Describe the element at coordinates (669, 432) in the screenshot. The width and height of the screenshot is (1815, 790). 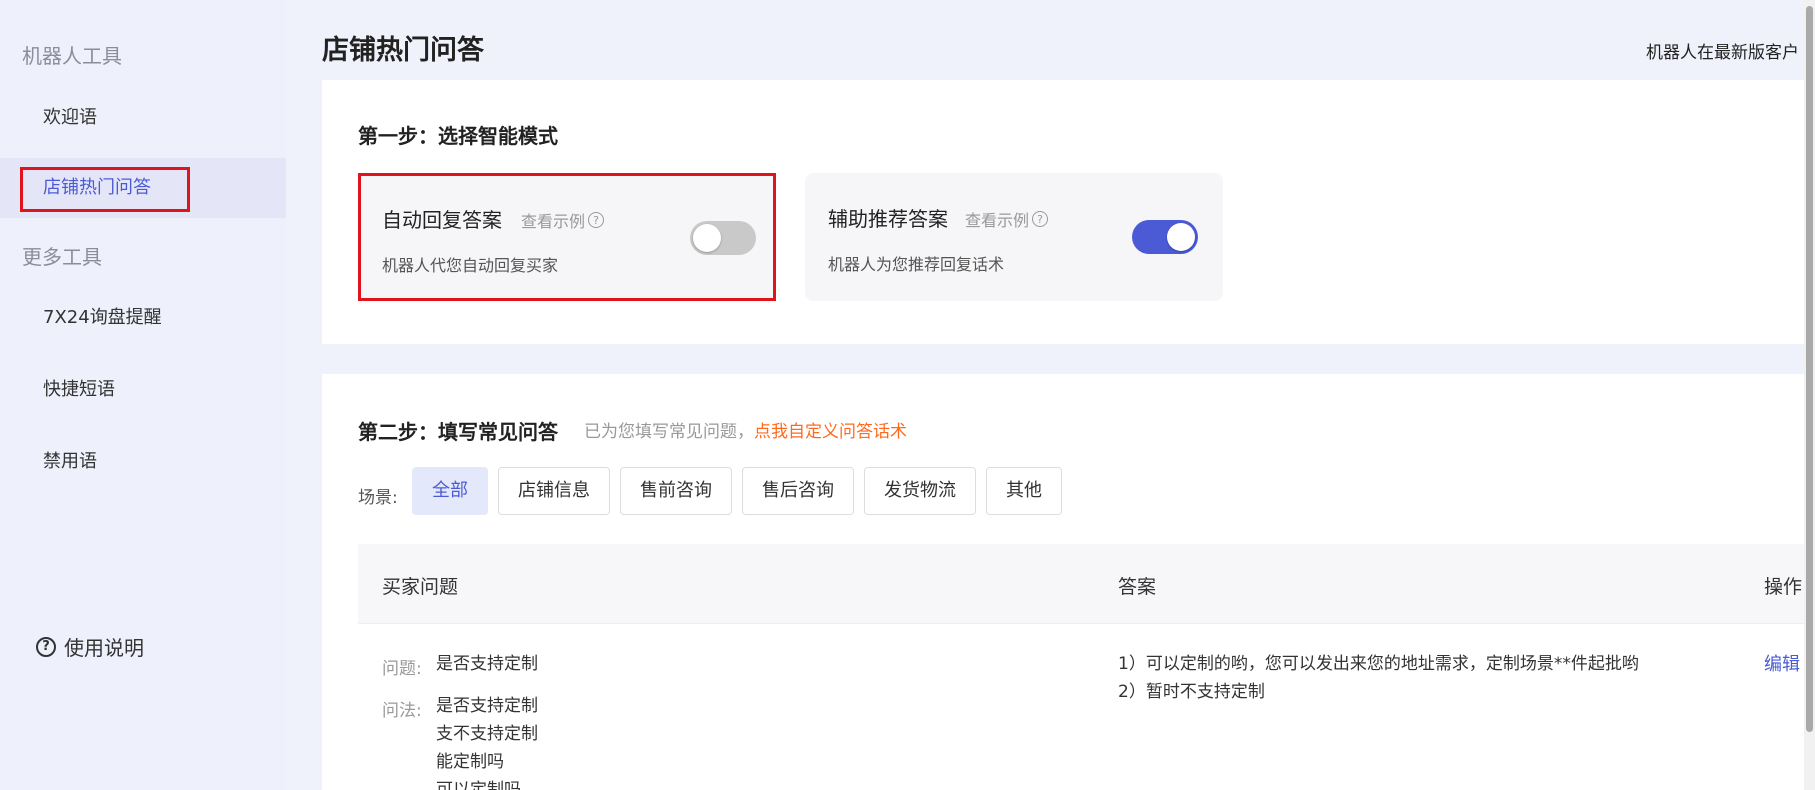
I see `step2-hint-text: 已为您填写常见问题，` at that location.